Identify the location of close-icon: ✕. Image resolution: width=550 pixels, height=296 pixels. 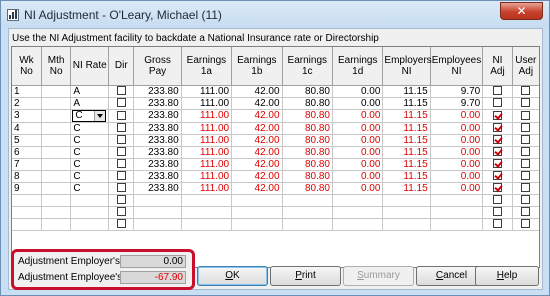
(521, 11).